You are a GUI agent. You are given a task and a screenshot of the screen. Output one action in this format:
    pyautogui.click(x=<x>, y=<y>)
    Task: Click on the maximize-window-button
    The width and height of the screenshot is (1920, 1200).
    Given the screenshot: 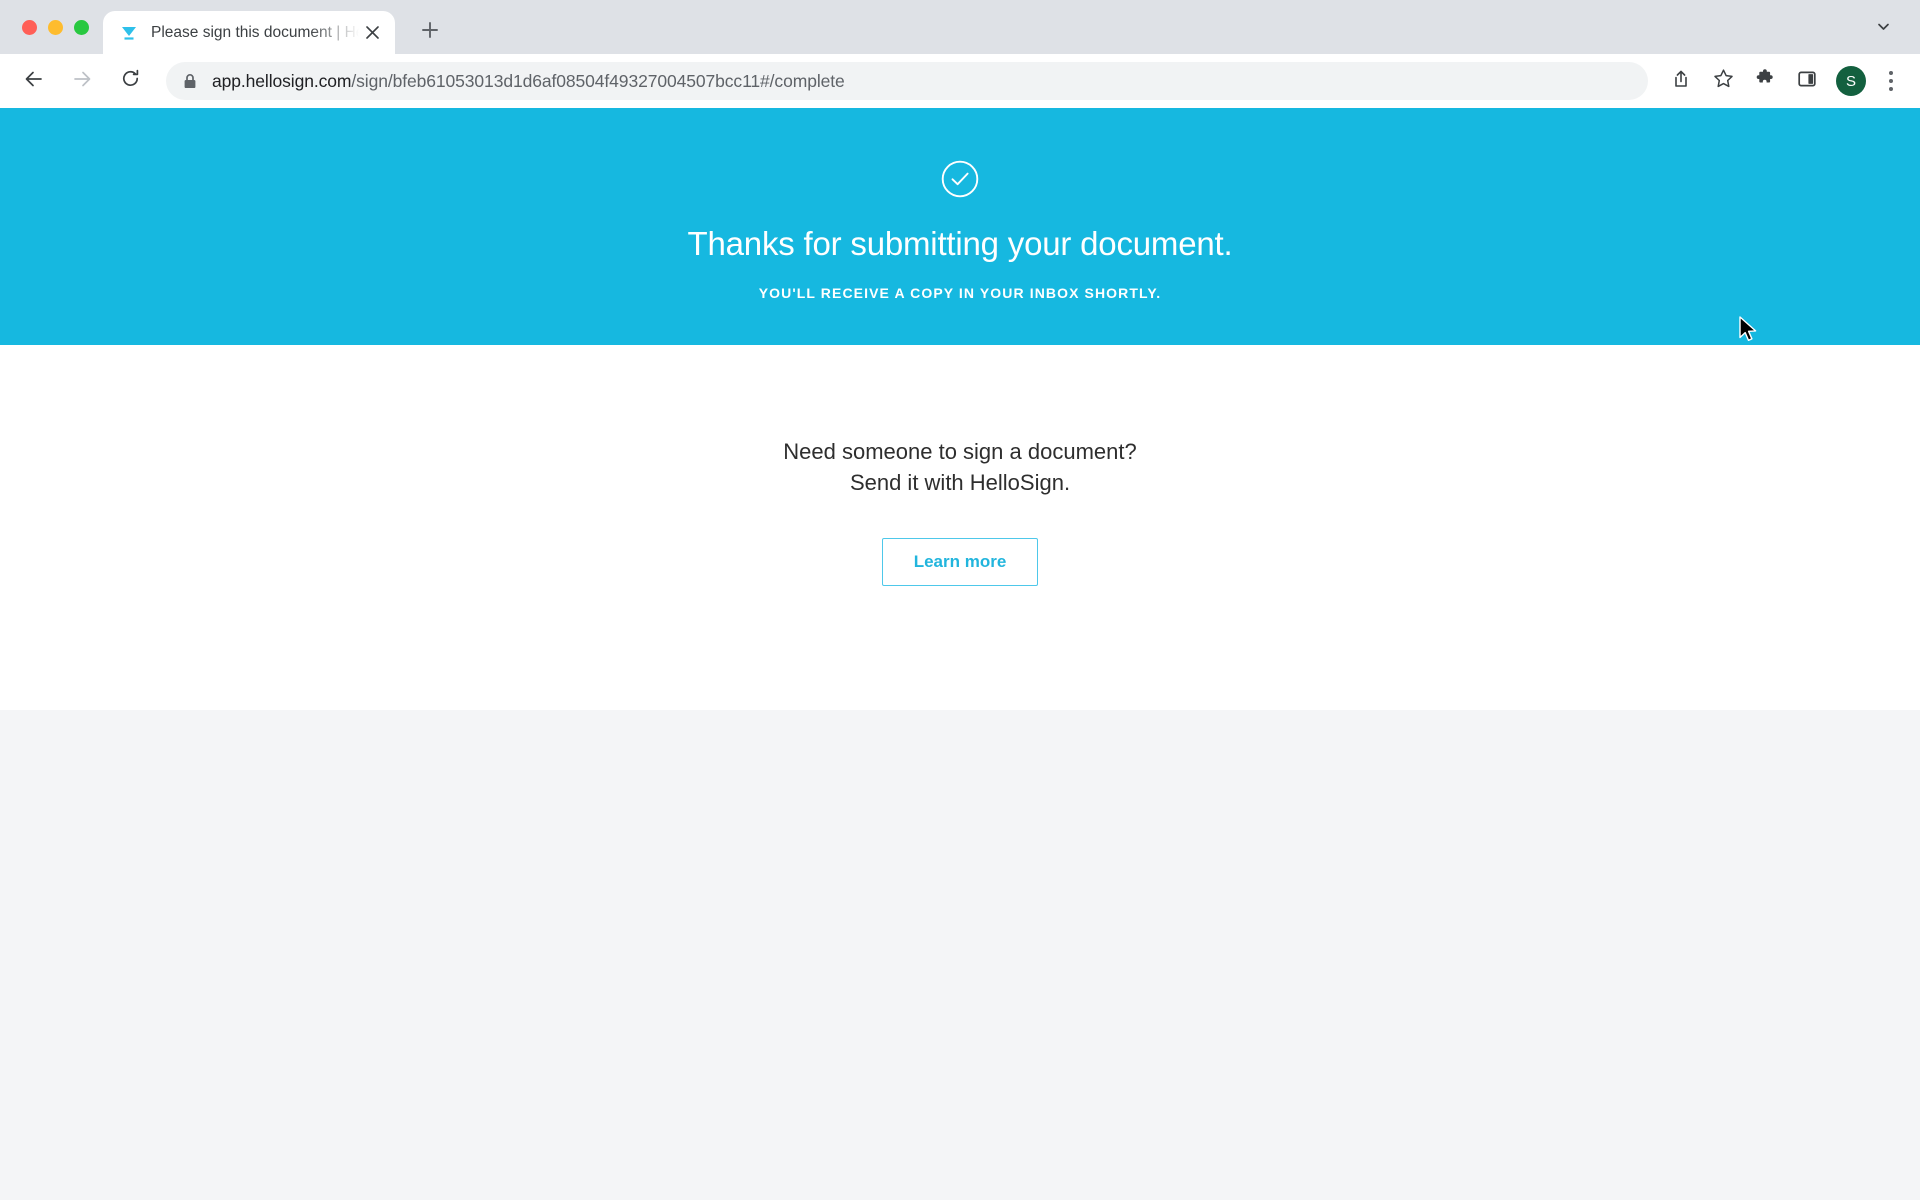 What is the action you would take?
    pyautogui.click(x=81, y=27)
    